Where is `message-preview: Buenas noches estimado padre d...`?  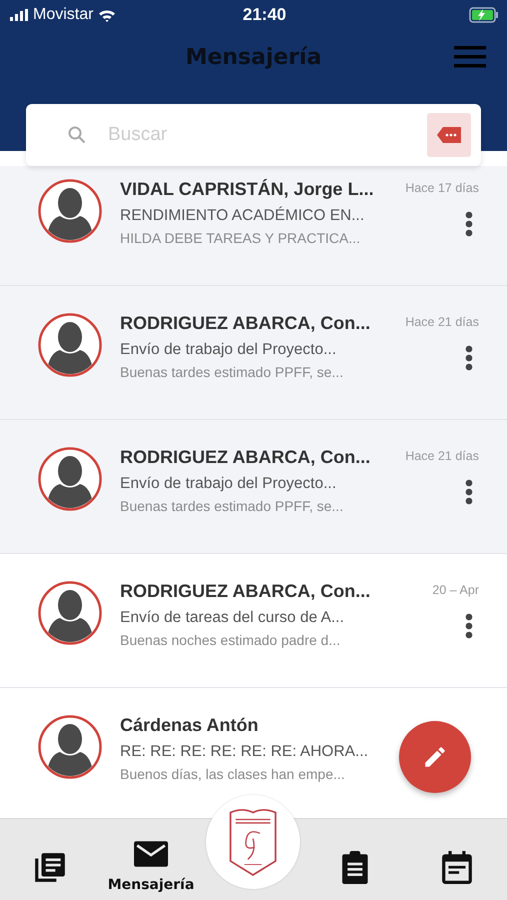 message-preview: Buenas noches estimado padre d... is located at coordinates (231, 640).